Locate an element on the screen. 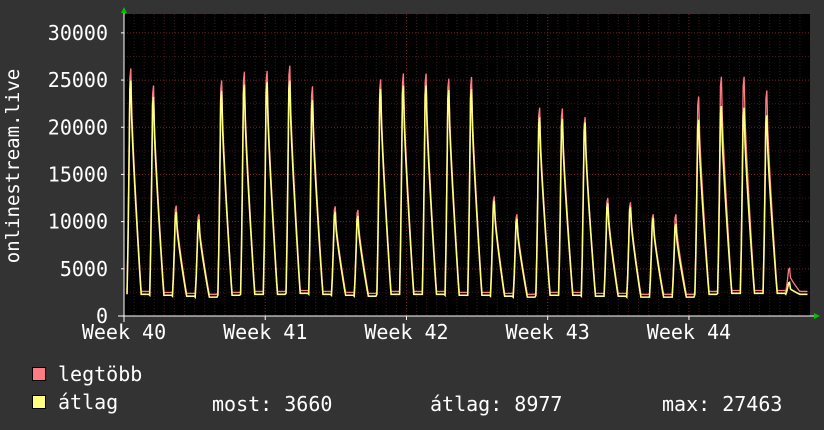 Image resolution: width=824 pixels, height=430 pixels. legend-item-max: legtöbb is located at coordinates (87, 374).